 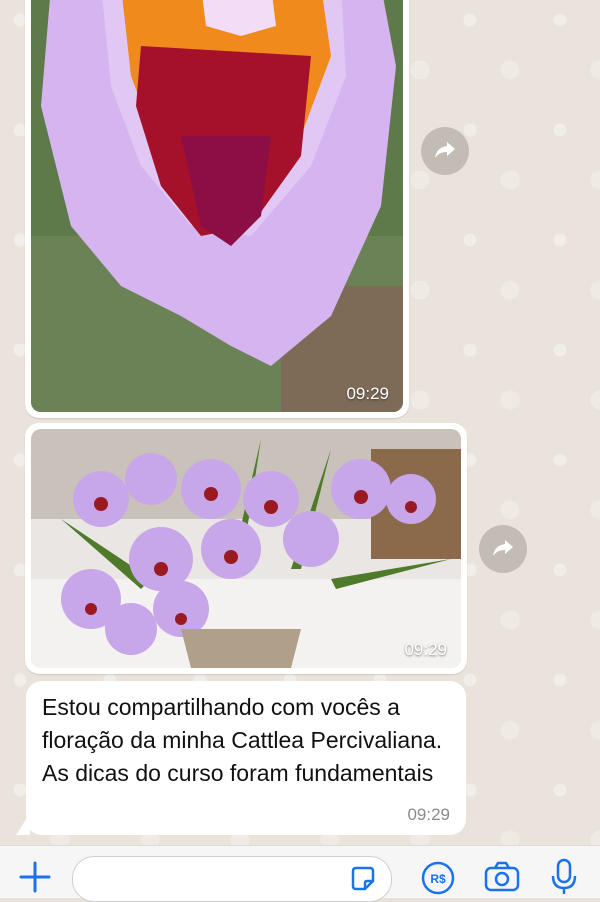 What do you see at coordinates (232, 879) in the screenshot?
I see `message-input` at bounding box center [232, 879].